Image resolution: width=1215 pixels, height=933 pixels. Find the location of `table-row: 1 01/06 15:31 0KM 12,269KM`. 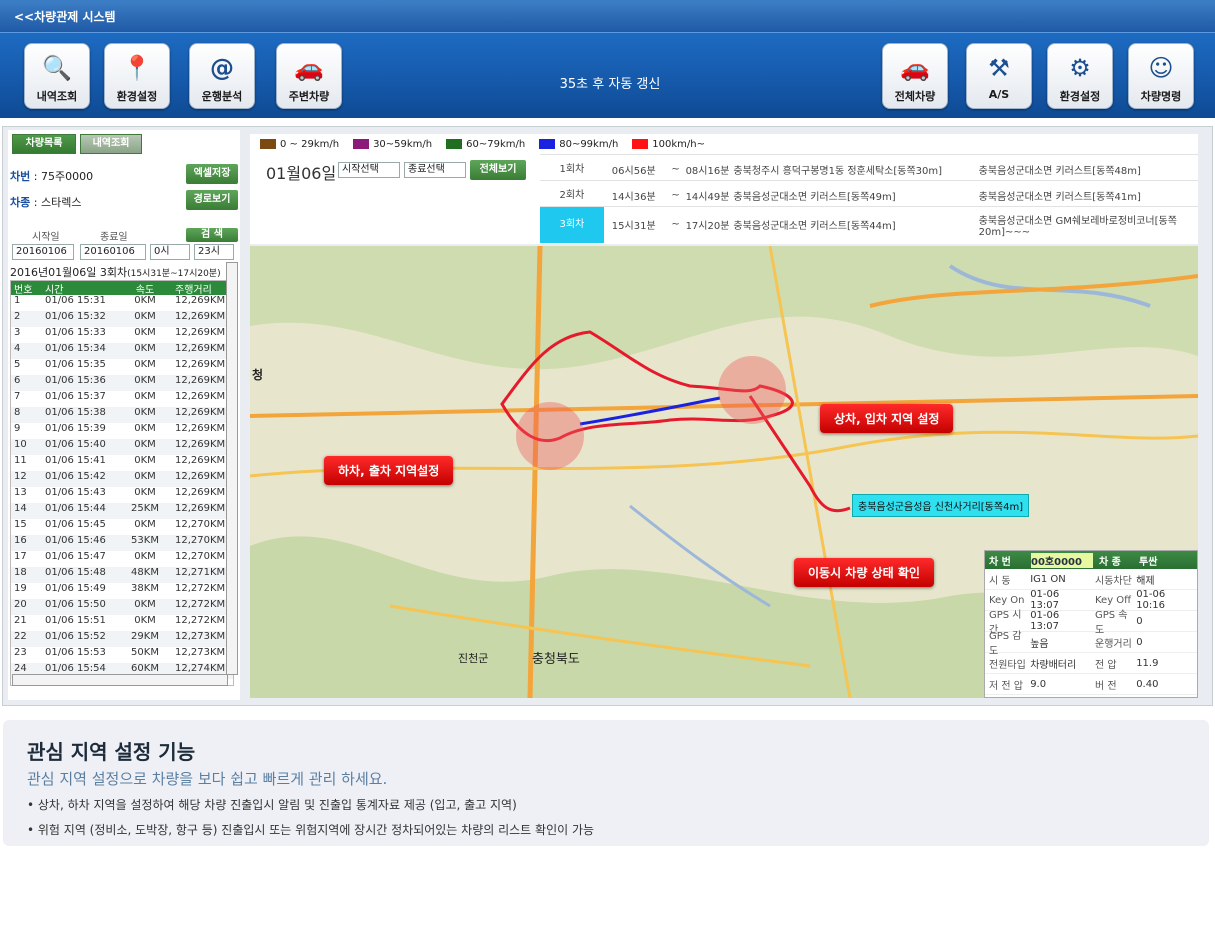

table-row: 1 01/06 15:31 0KM 12,269KM is located at coordinates (122, 303).